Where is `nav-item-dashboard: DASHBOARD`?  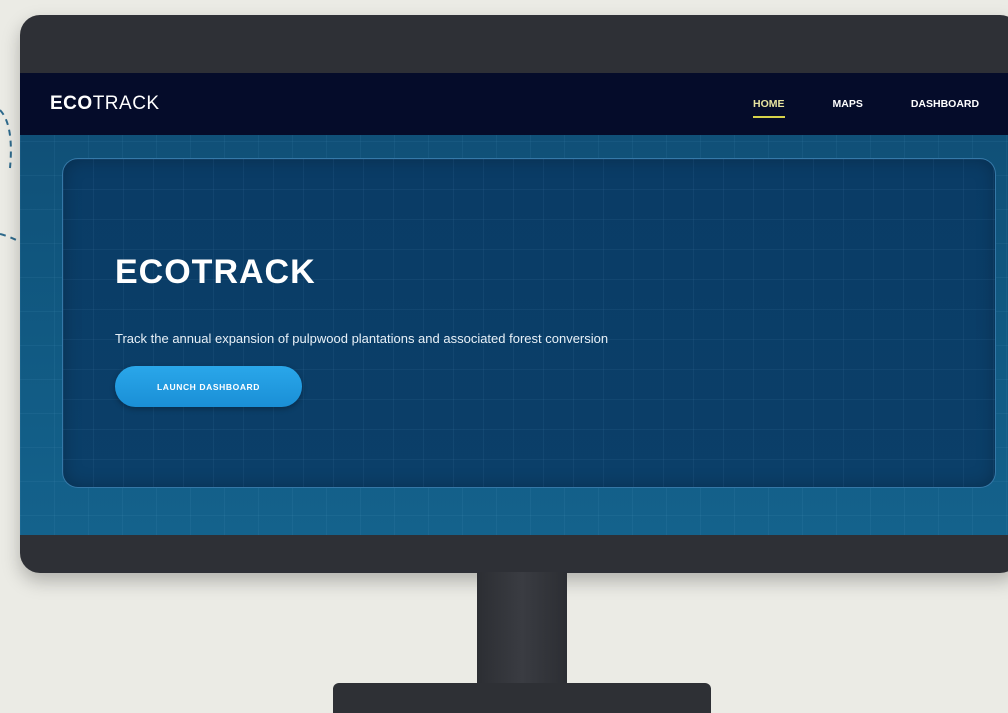 nav-item-dashboard: DASHBOARD is located at coordinates (945, 104).